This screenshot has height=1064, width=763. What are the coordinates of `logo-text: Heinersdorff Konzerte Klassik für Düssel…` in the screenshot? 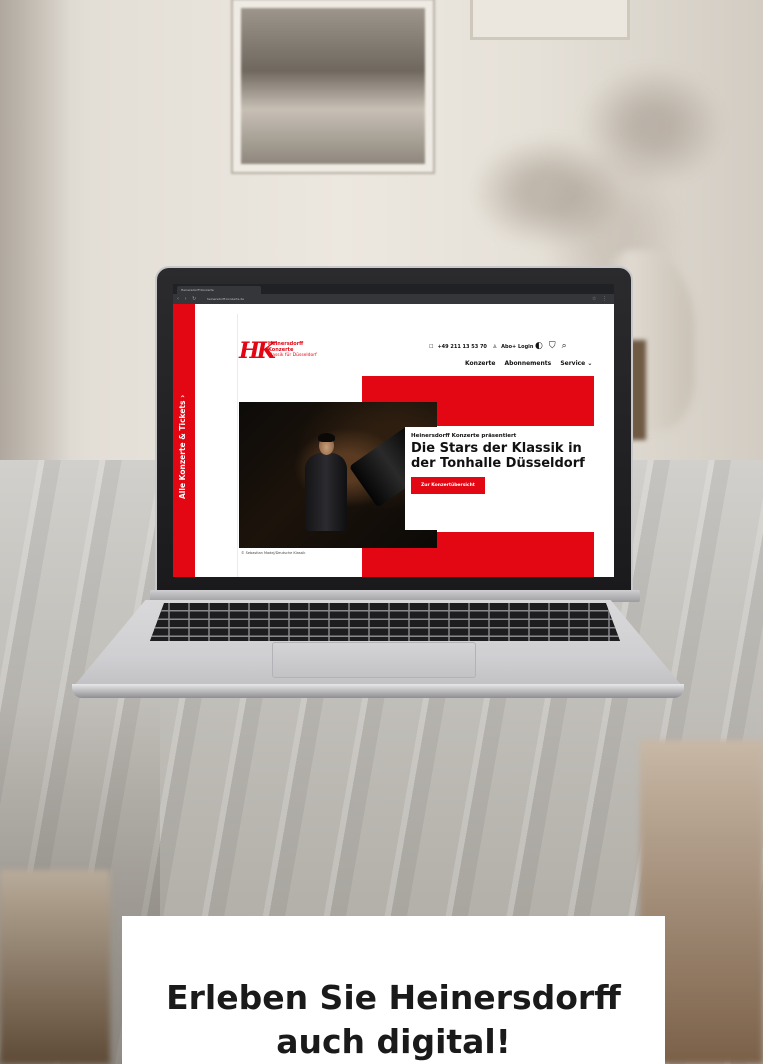 It's located at (292, 350).